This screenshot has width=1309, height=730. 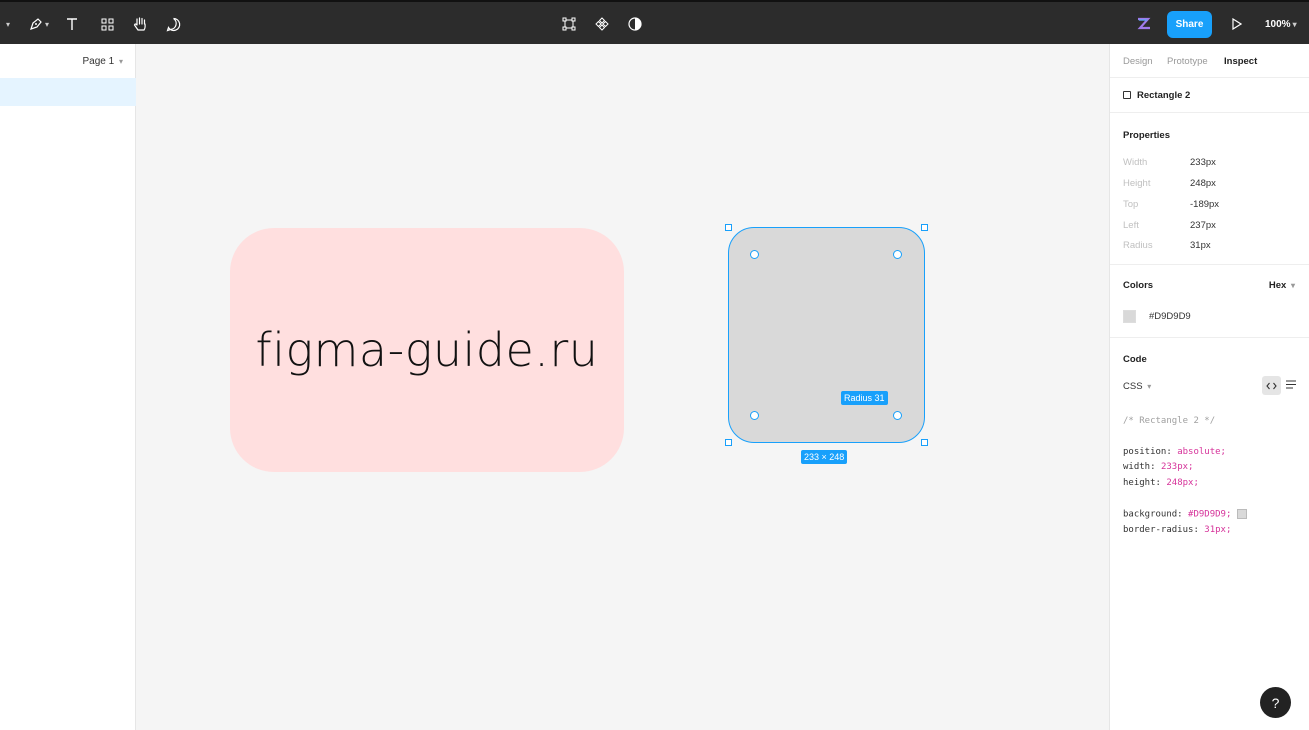 I want to click on code-line: background: #D9D9D9;, so click(x=1185, y=514).